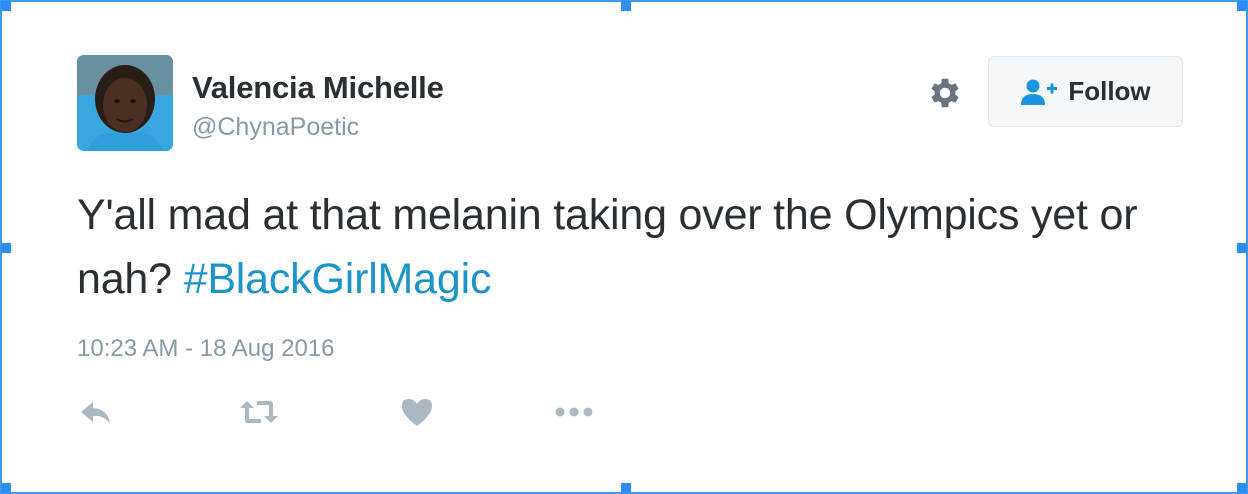 The width and height of the screenshot is (1248, 494). Describe the element at coordinates (6, 248) in the screenshot. I see `resize-handle-left` at that location.